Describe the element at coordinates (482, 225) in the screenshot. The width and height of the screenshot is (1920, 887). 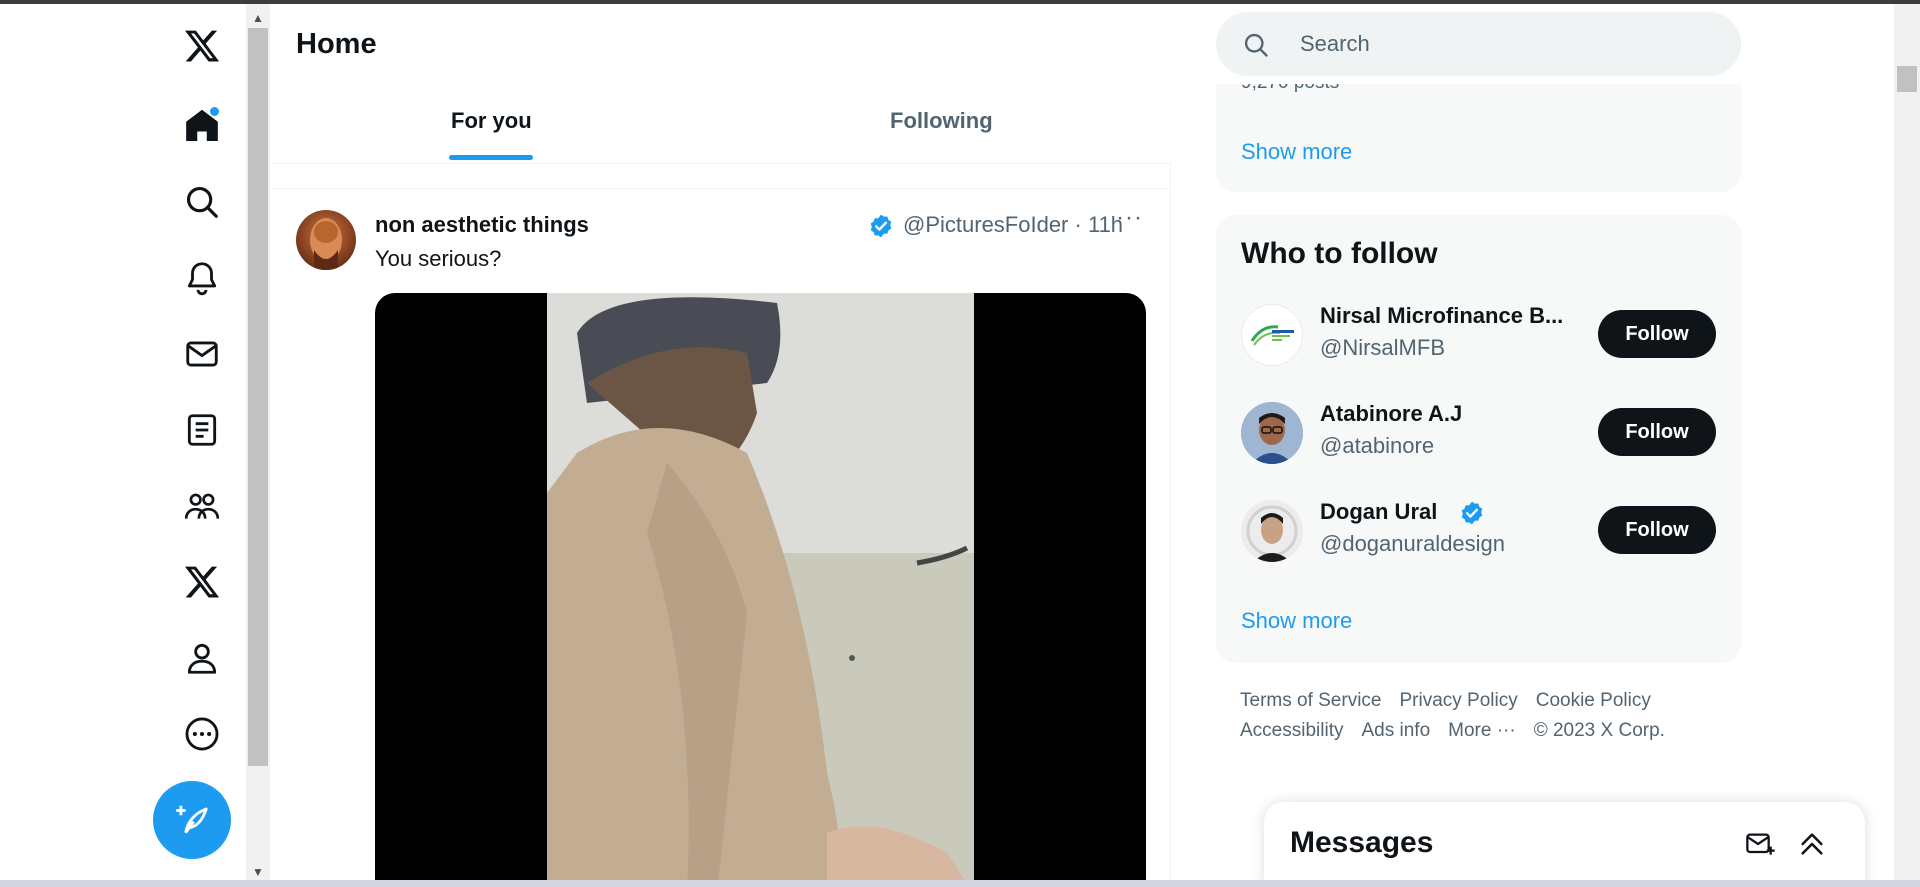
I see `post-author-name: non aesthetic things` at that location.